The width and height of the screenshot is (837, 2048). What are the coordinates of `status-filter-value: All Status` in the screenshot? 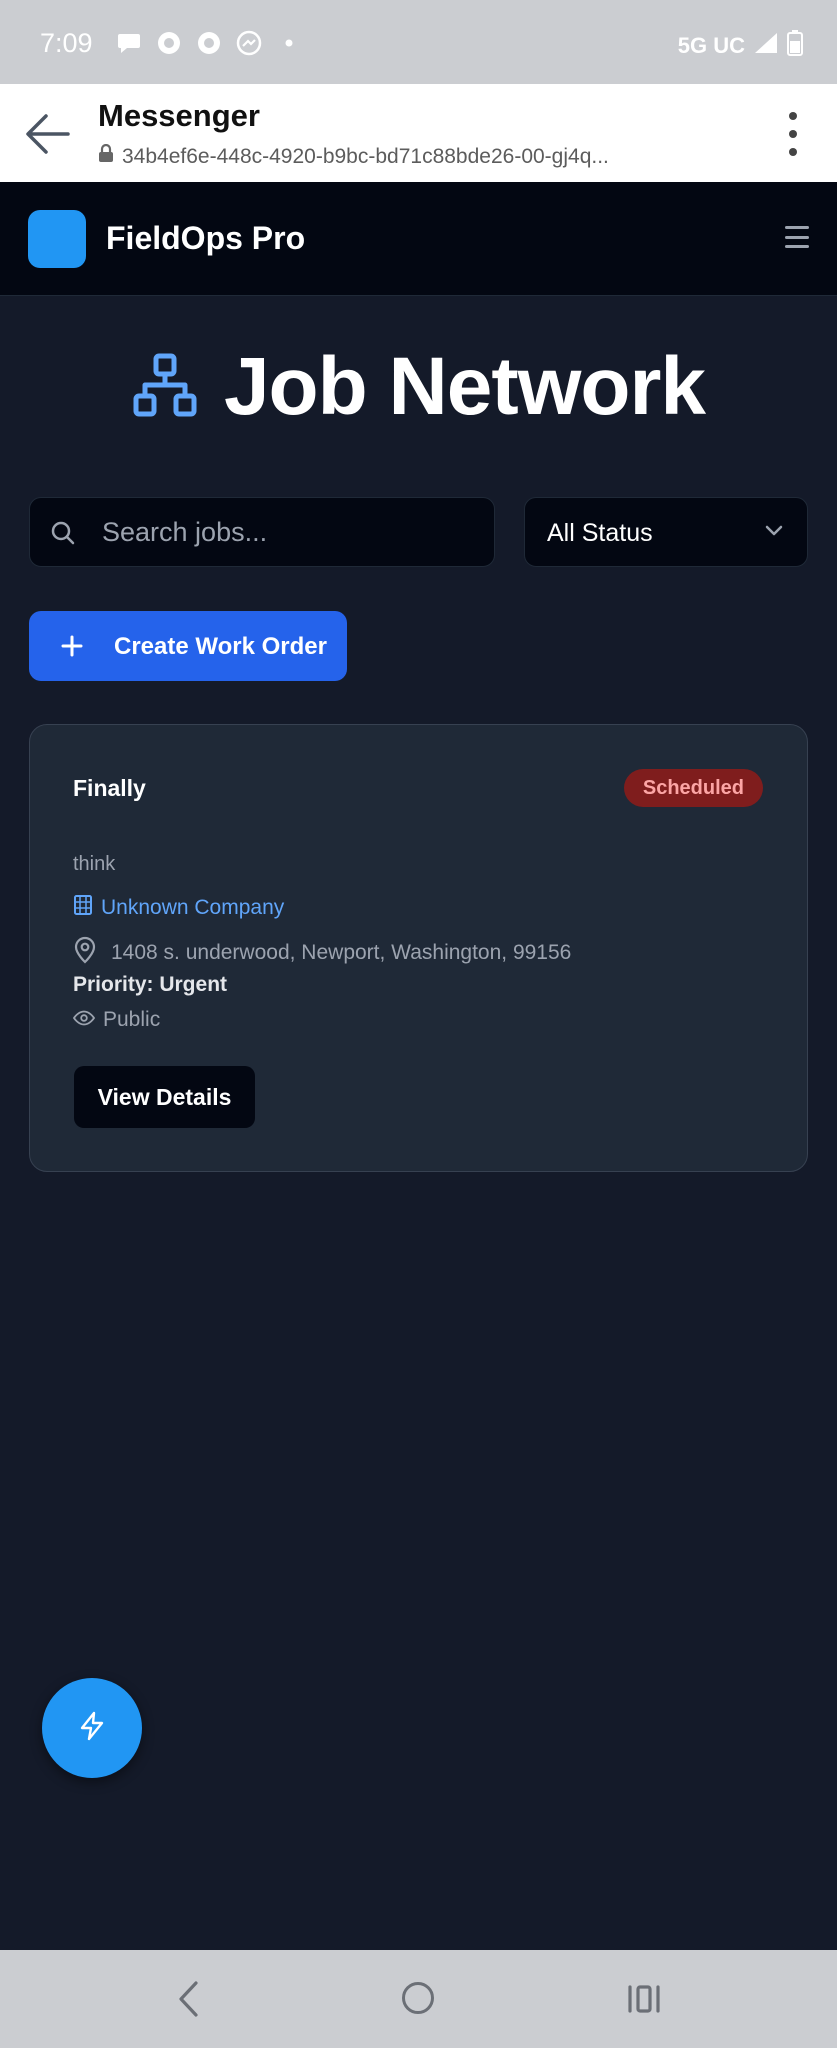 It's located at (600, 533).